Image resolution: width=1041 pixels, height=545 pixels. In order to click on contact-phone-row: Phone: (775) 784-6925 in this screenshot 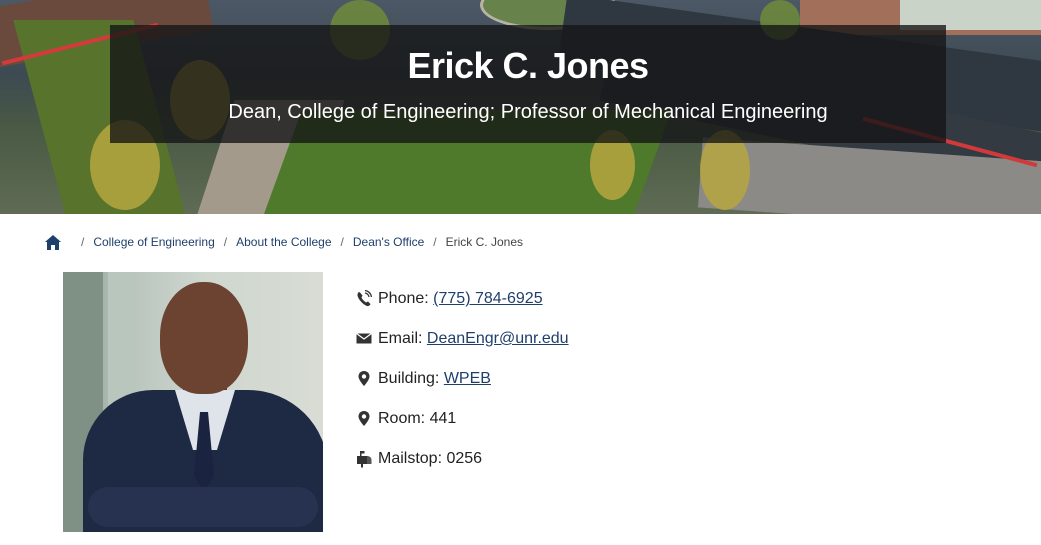, I will do `click(462, 310)`.